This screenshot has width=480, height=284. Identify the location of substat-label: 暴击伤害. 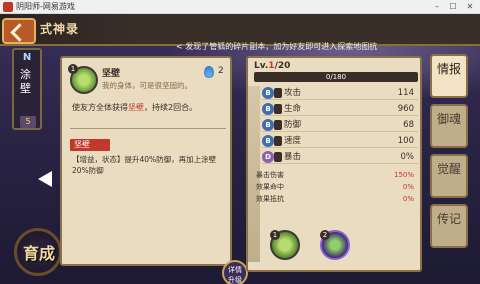
(270, 175).